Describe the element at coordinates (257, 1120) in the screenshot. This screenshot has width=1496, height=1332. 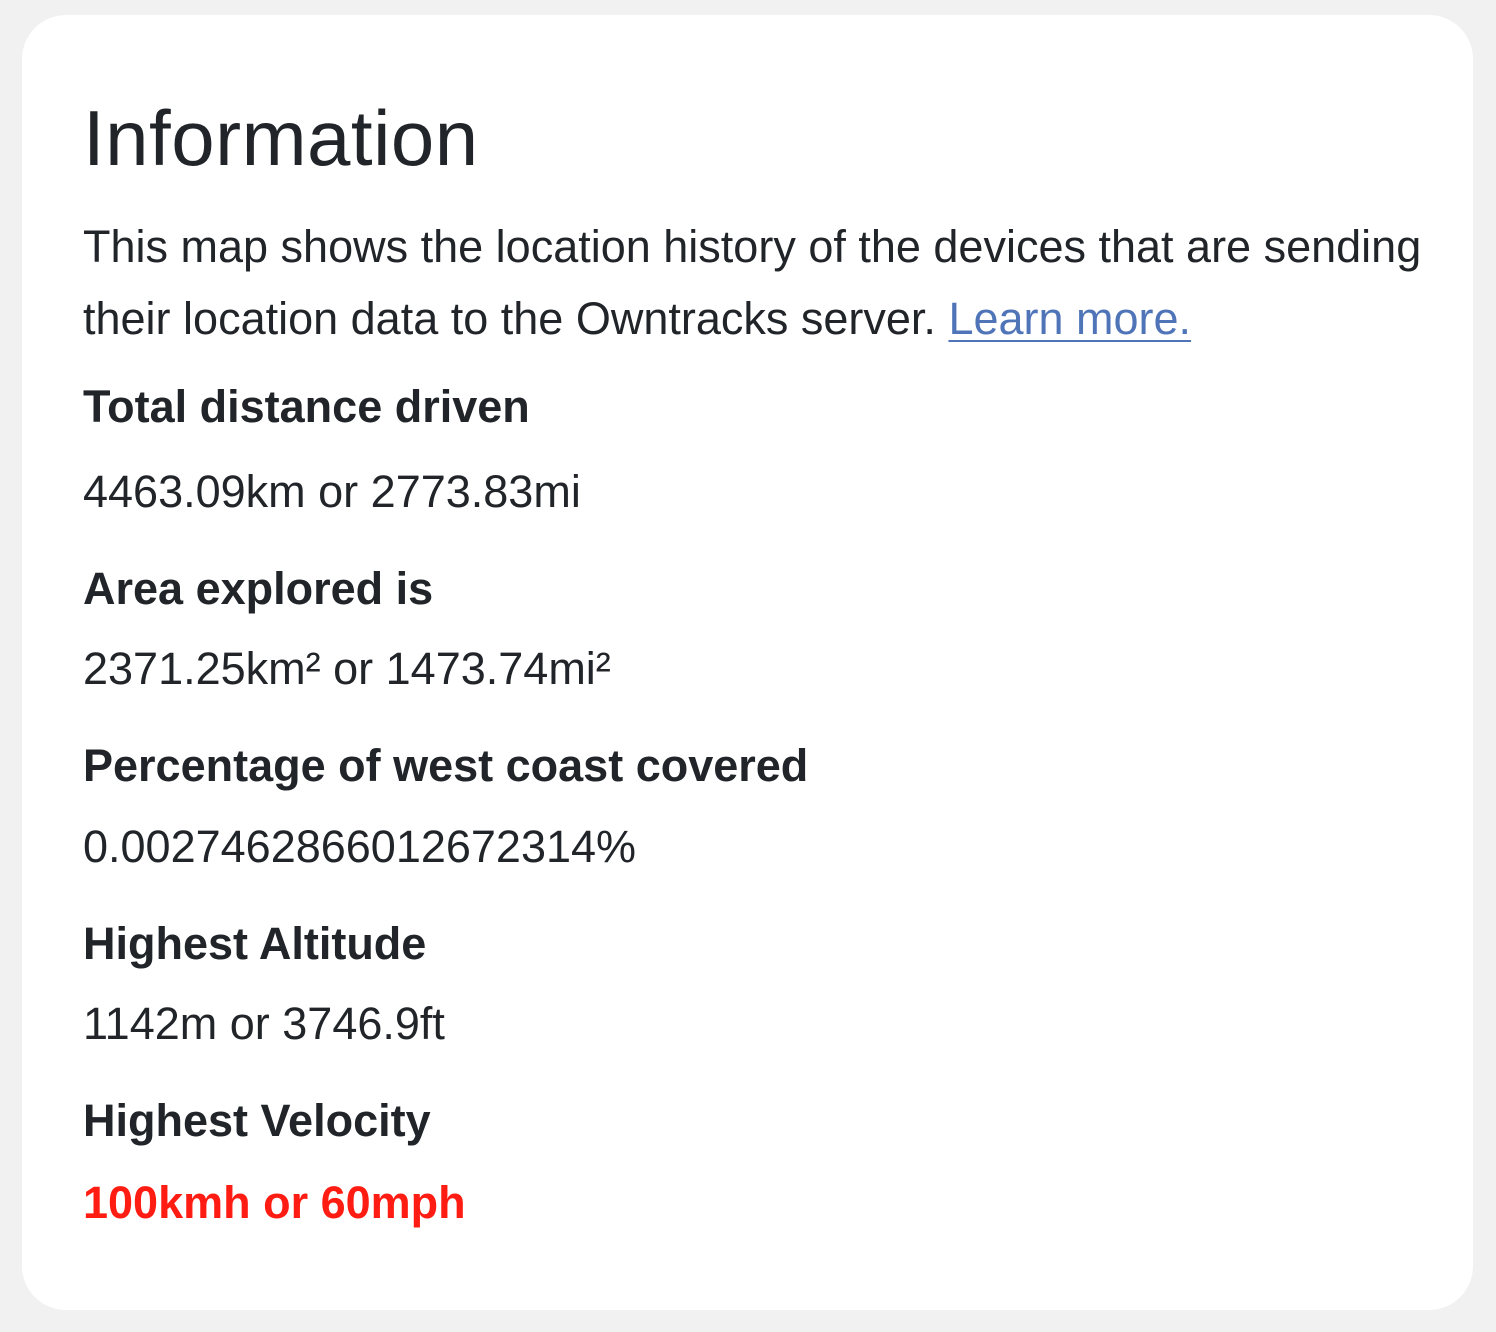
I see `stat-label-highest-velocity: Highest Velocity` at that location.